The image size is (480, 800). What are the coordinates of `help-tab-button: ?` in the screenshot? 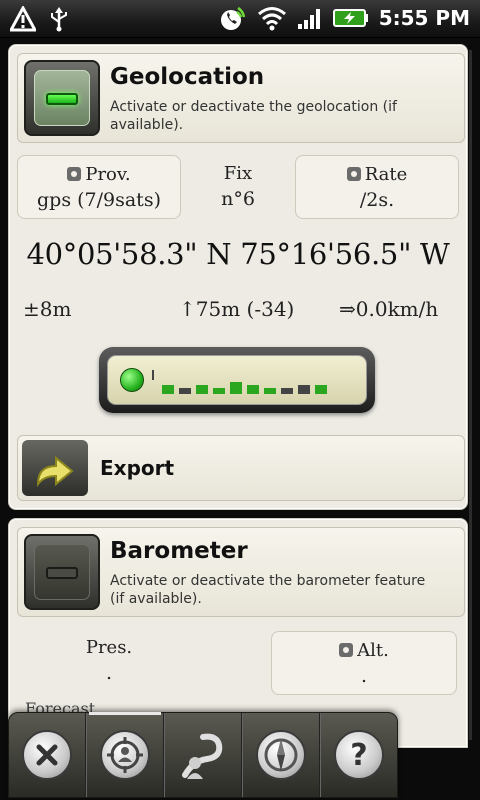 It's located at (358, 755).